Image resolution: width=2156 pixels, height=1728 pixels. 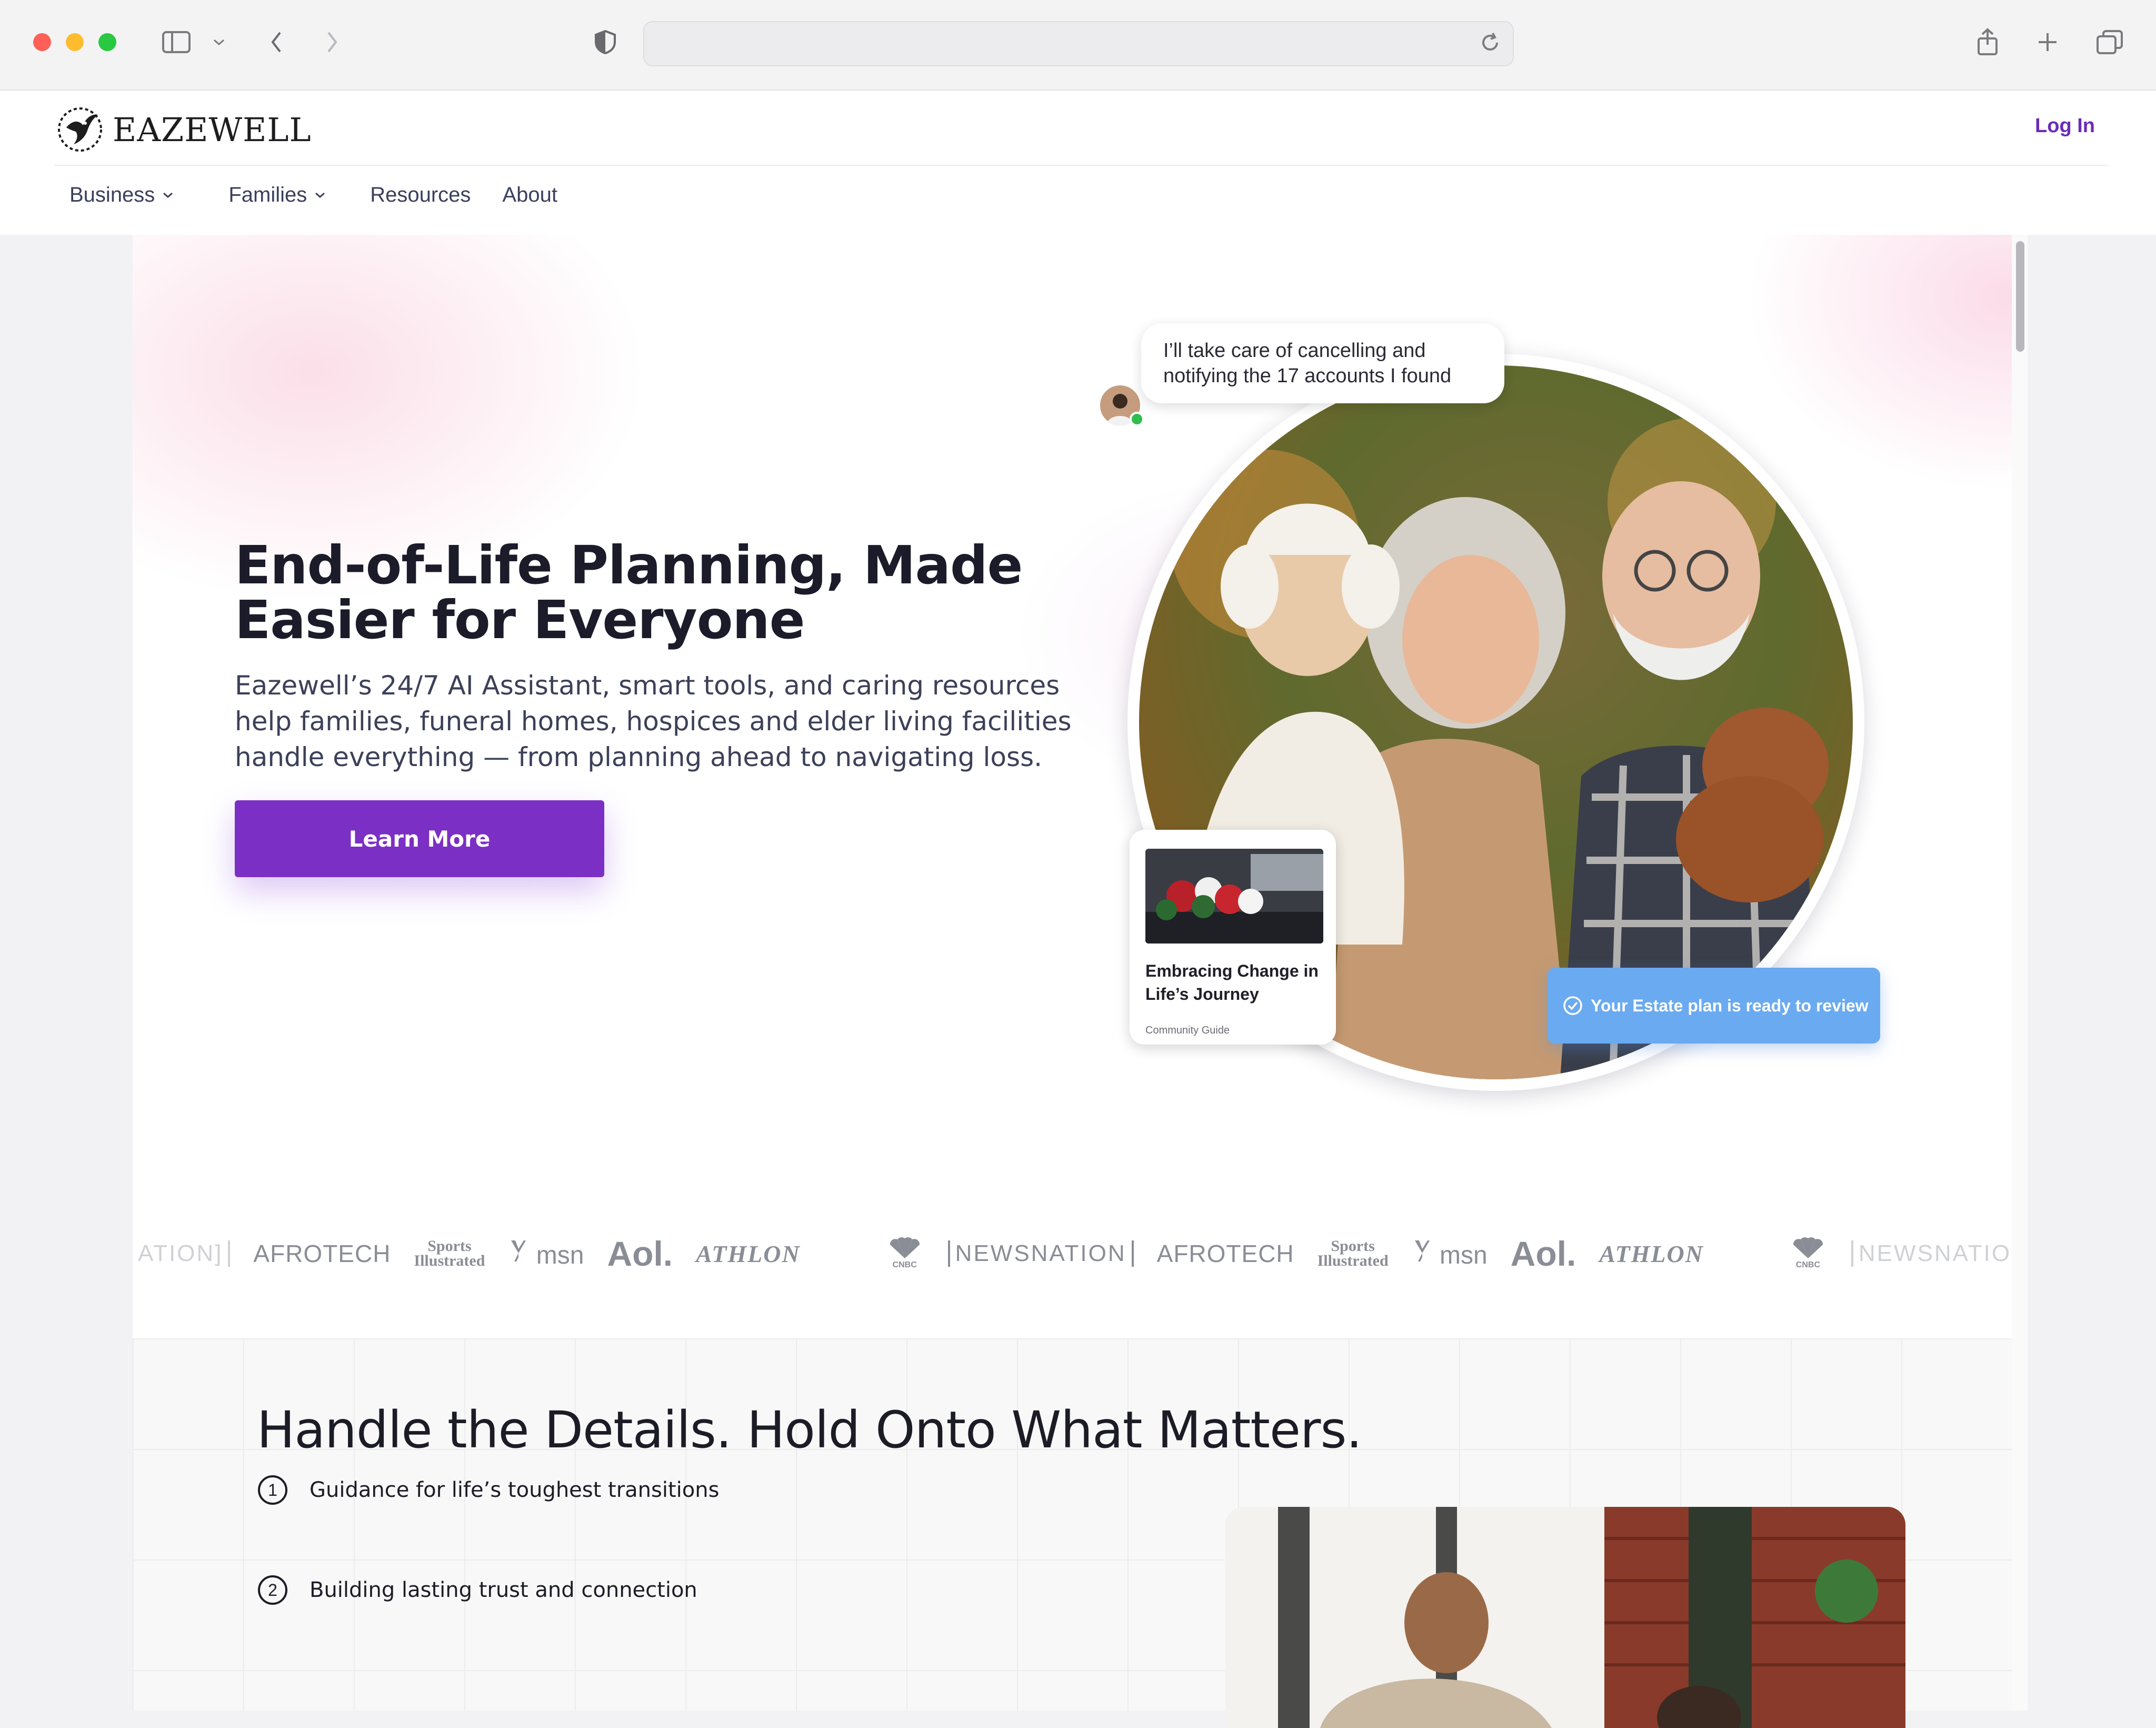 What do you see at coordinates (2065, 126) in the screenshot?
I see `log-in-link: Log In` at bounding box center [2065, 126].